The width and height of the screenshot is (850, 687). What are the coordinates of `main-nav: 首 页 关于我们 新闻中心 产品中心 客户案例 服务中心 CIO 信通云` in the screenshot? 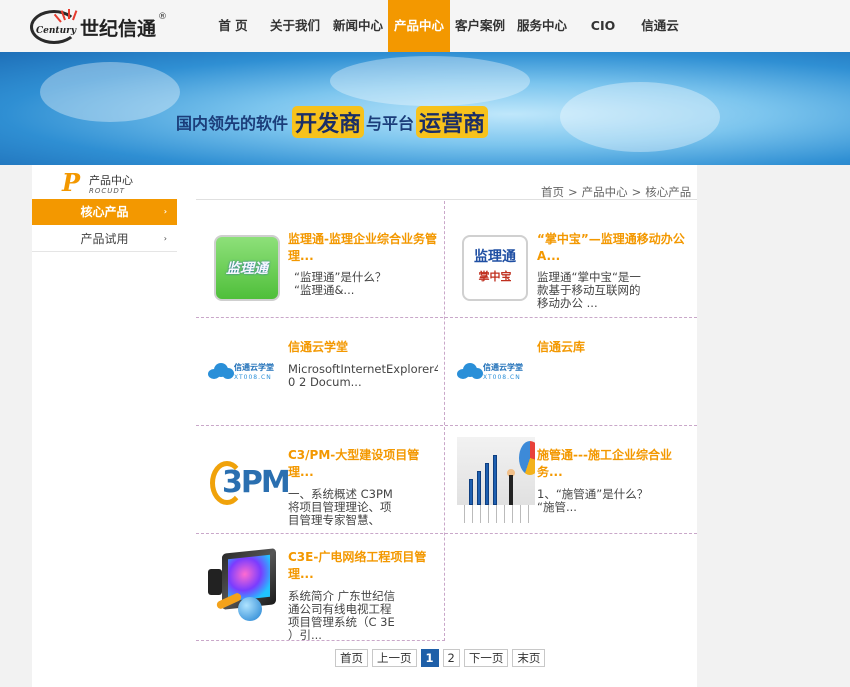 It's located at (446, 26).